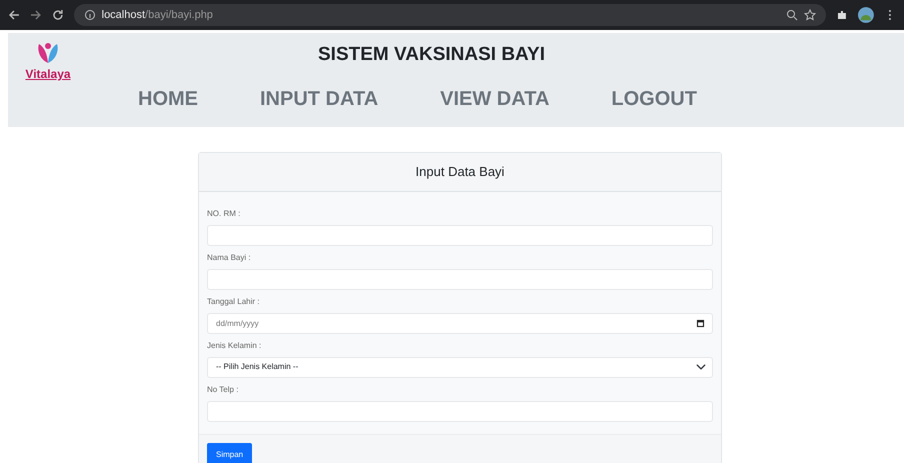  What do you see at coordinates (495, 99) in the screenshot?
I see `nav-link: VIEW DATA` at bounding box center [495, 99].